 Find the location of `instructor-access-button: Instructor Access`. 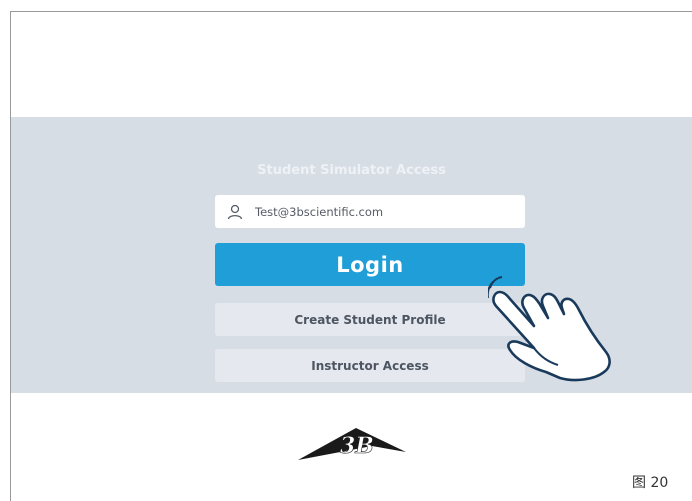

instructor-access-button: Instructor Access is located at coordinates (370, 365).